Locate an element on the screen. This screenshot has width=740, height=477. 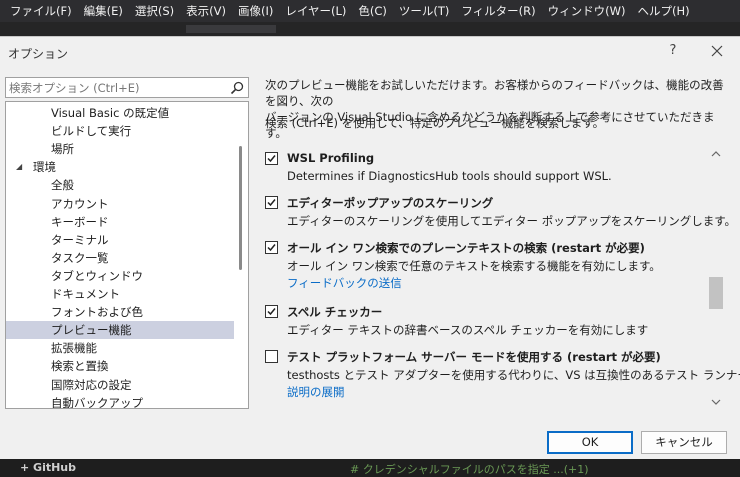
editor-tab is located at coordinates (231, 29).